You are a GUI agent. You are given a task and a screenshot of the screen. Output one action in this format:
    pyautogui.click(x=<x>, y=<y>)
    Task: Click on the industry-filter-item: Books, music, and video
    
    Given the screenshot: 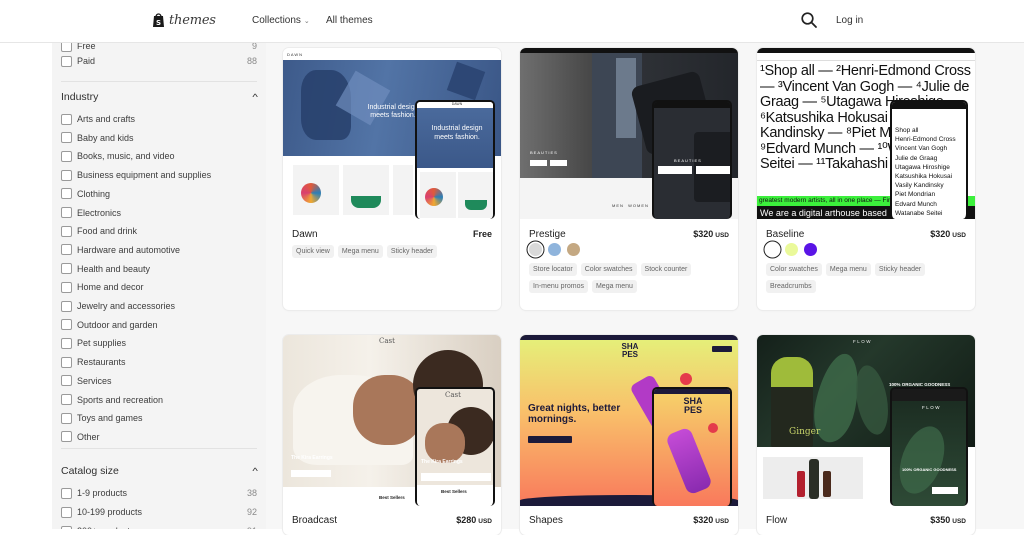 What is the action you would take?
    pyautogui.click(x=159, y=156)
    